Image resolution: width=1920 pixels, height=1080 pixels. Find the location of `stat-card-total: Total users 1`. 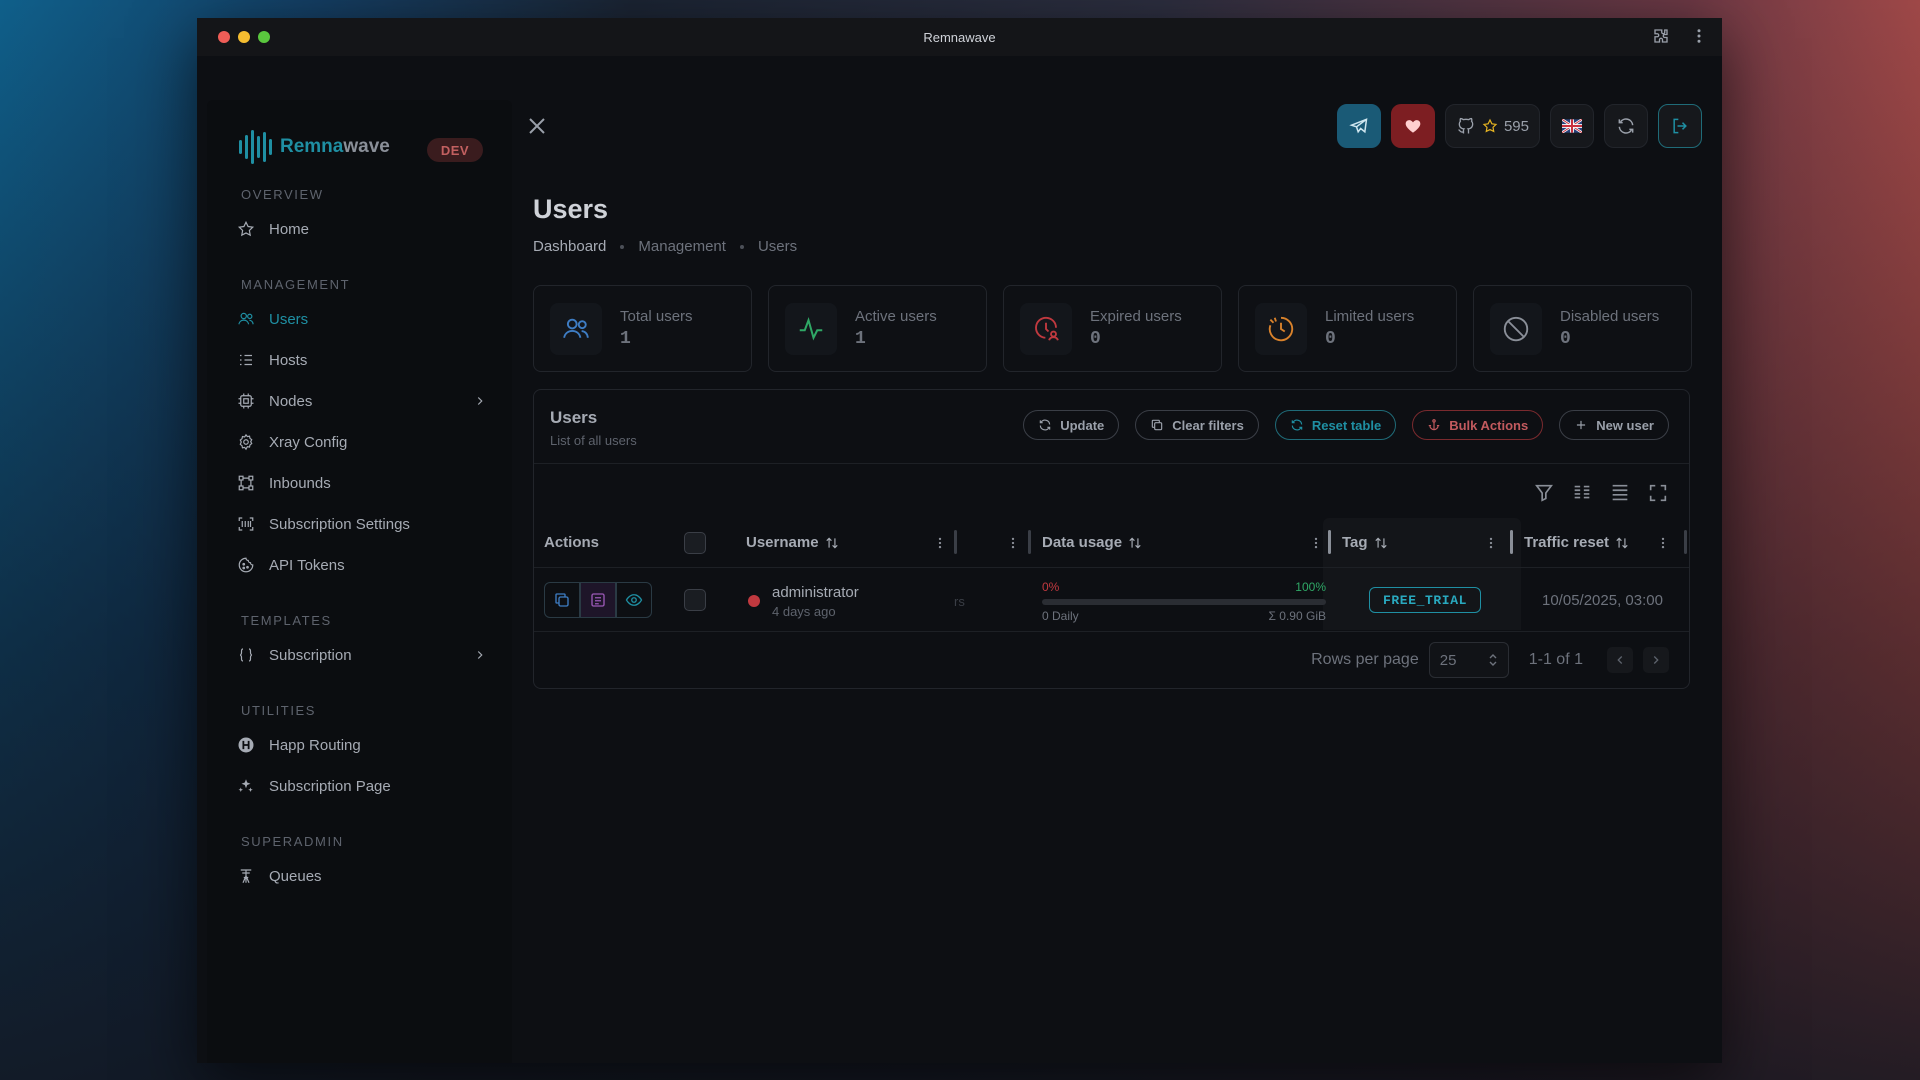

stat-card-total: Total users 1 is located at coordinates (642, 328).